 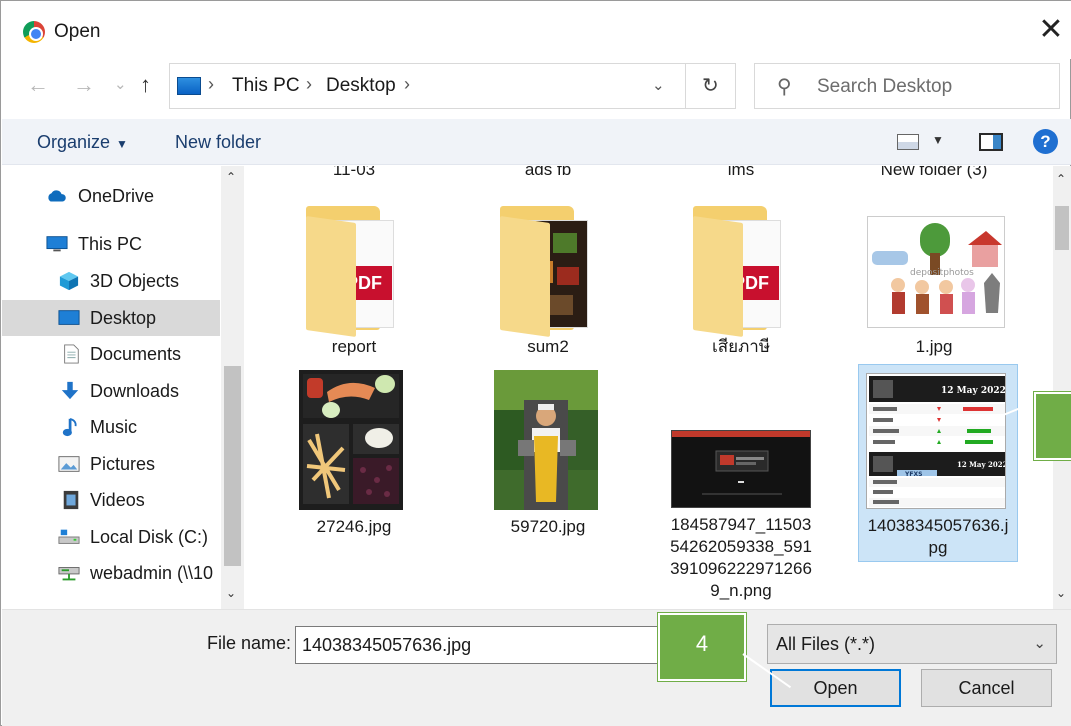 I want to click on image-thumbnail: depositphotos, so click(x=936, y=272).